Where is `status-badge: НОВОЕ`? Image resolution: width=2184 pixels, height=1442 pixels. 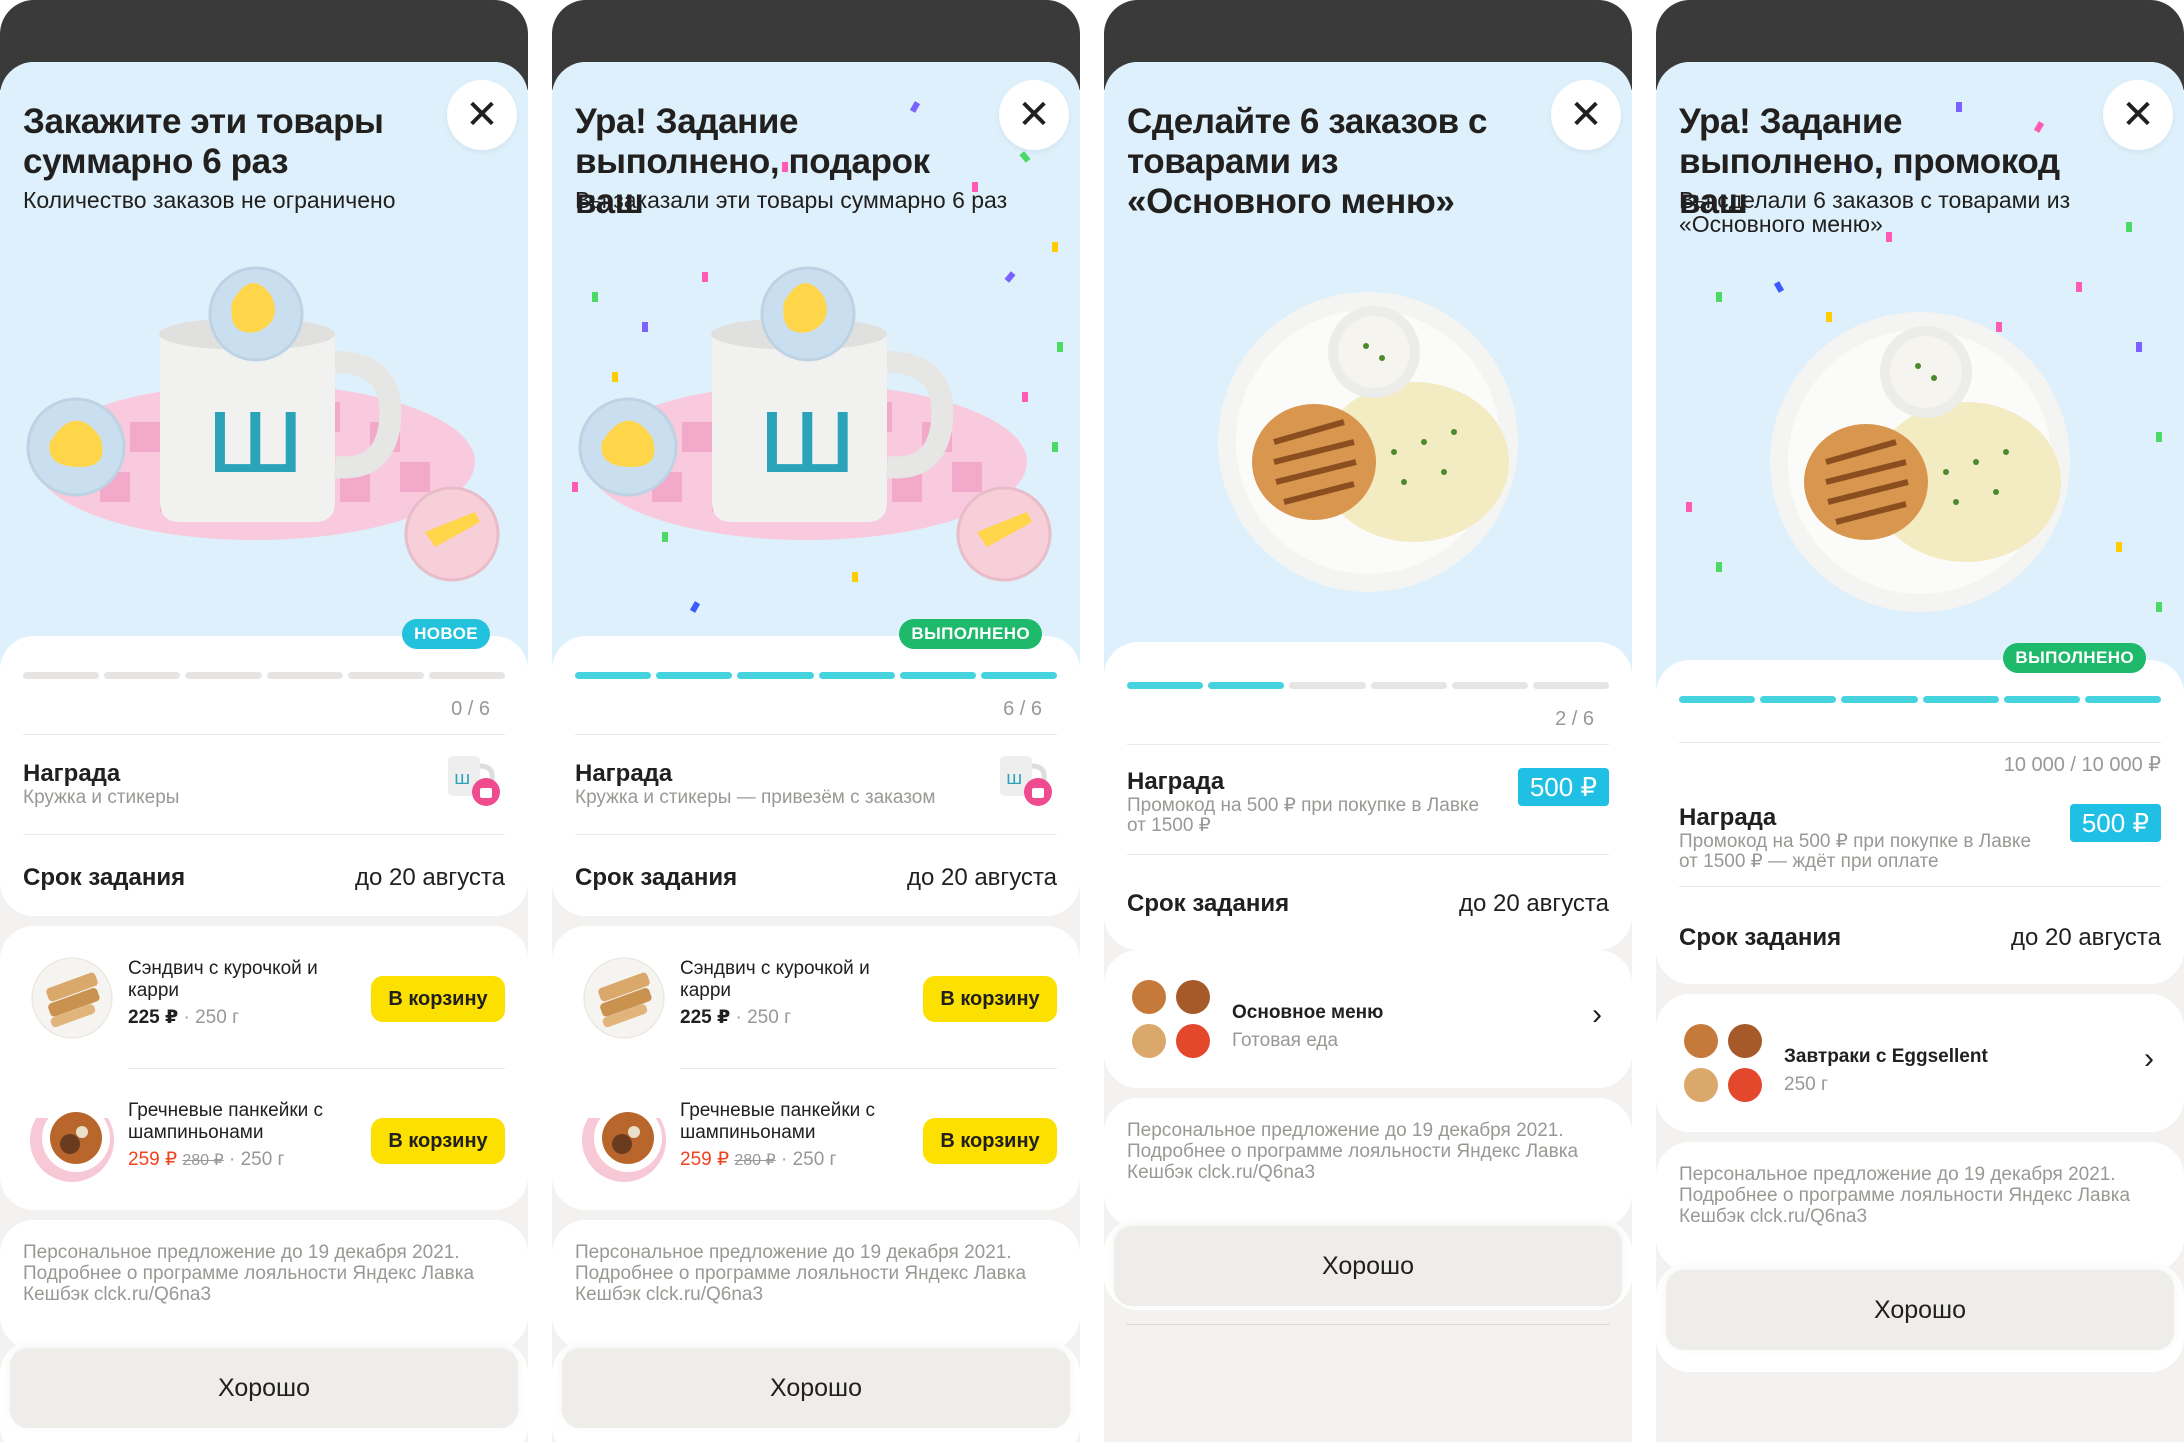
status-badge: НОВОЕ is located at coordinates (446, 634).